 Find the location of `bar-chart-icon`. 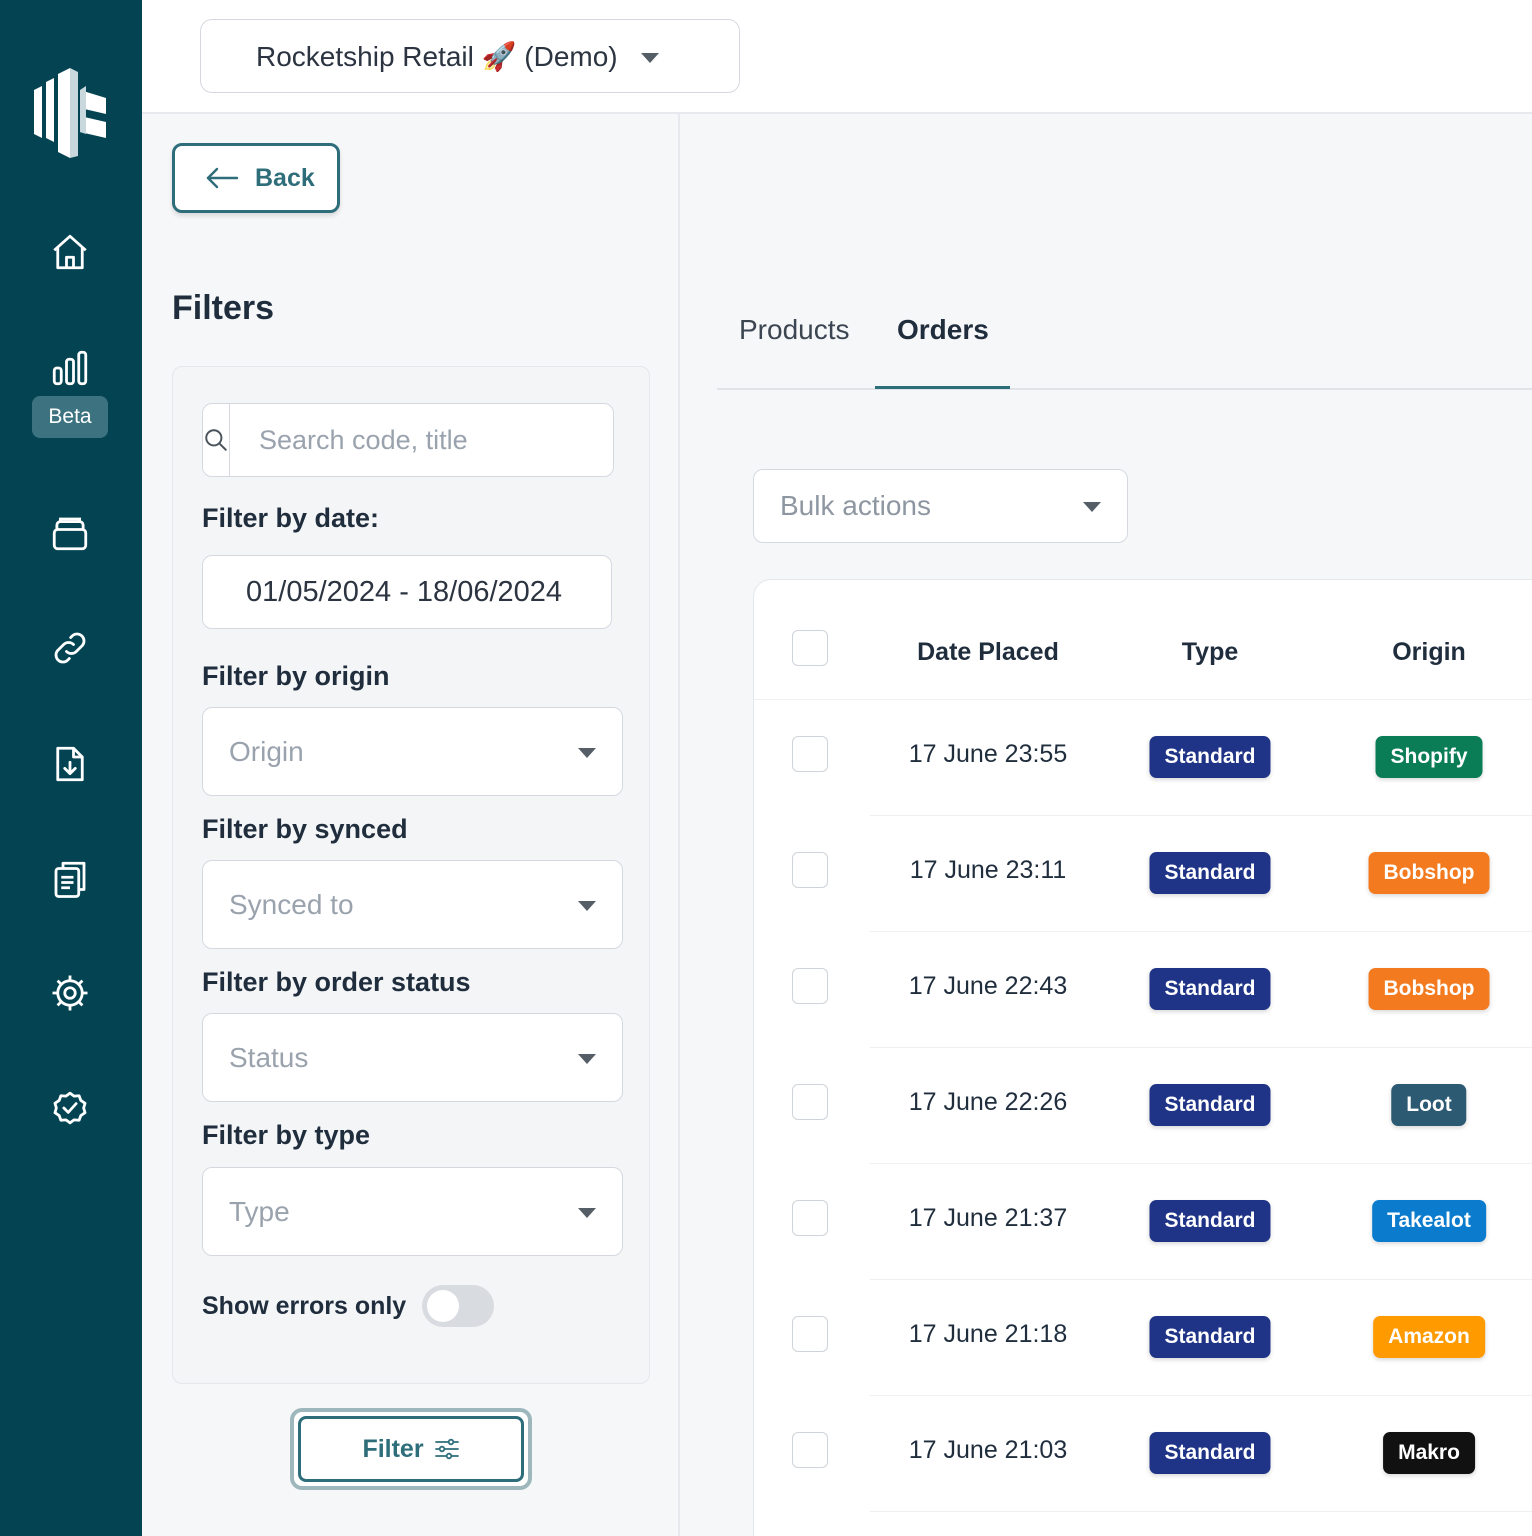

bar-chart-icon is located at coordinates (70, 368).